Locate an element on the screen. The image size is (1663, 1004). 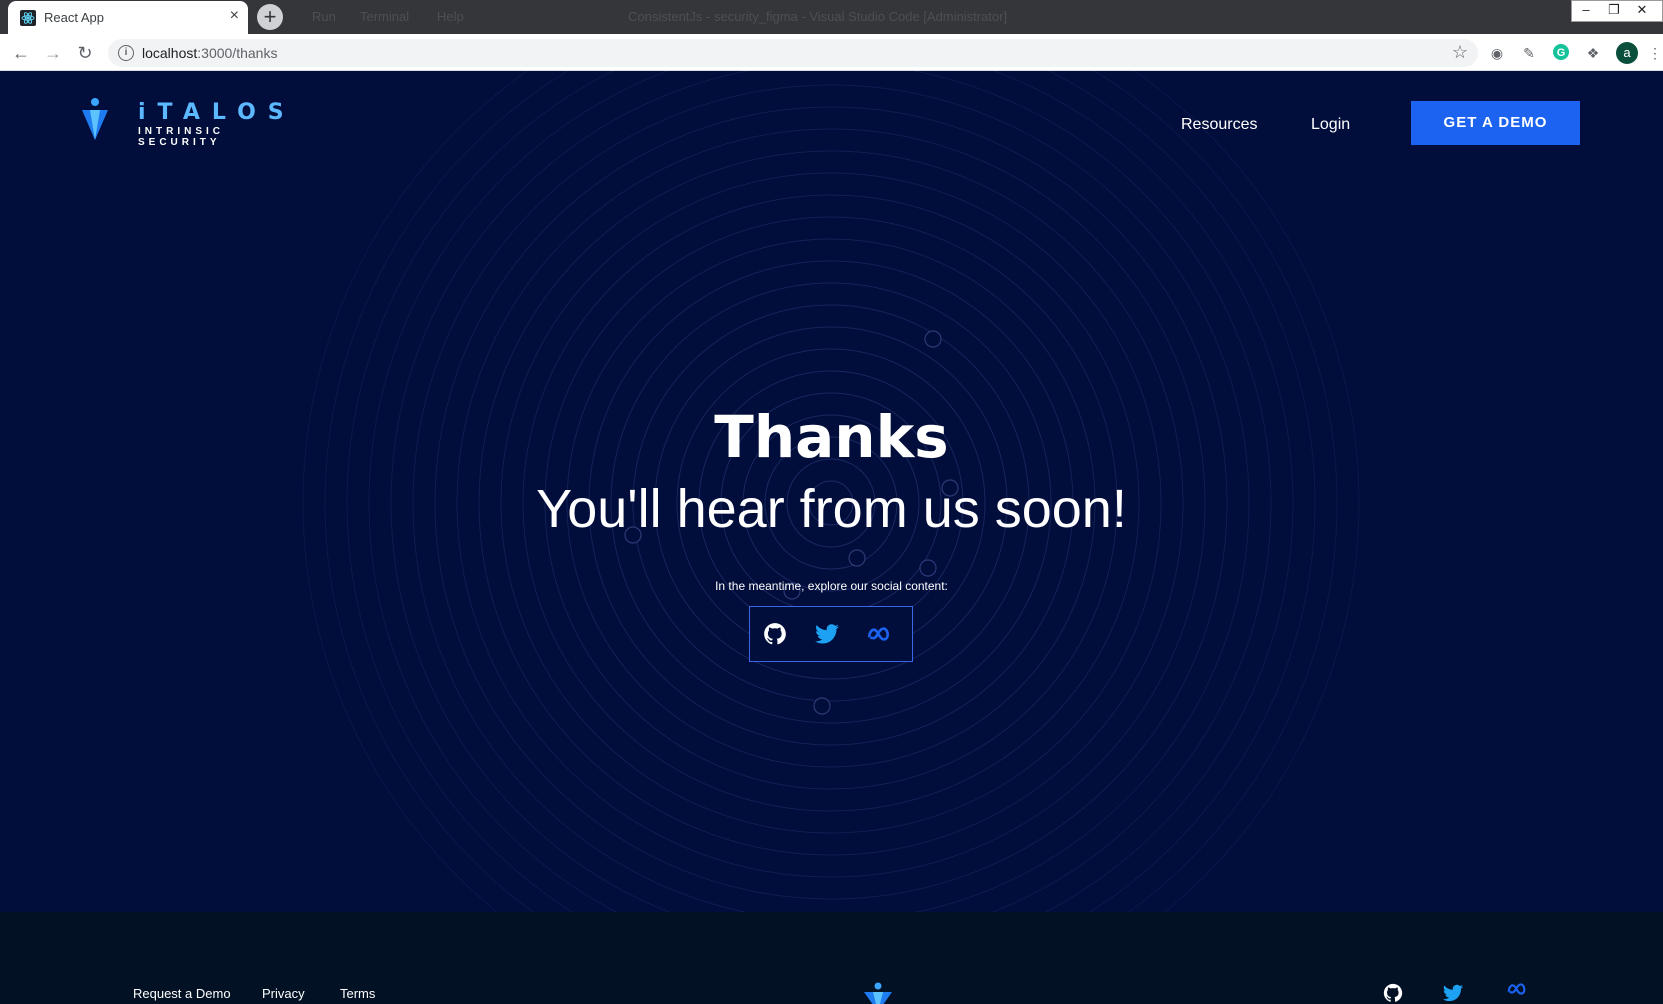
get-a-demo-button: GET A DEMO is located at coordinates (1495, 123).